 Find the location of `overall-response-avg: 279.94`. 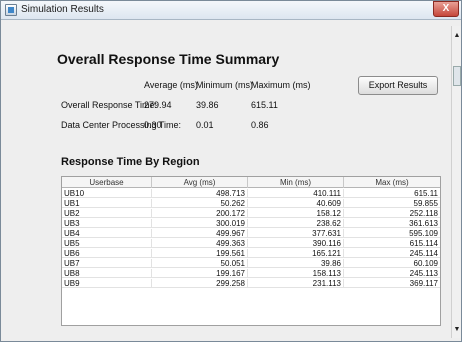

overall-response-avg: 279.94 is located at coordinates (158, 105).